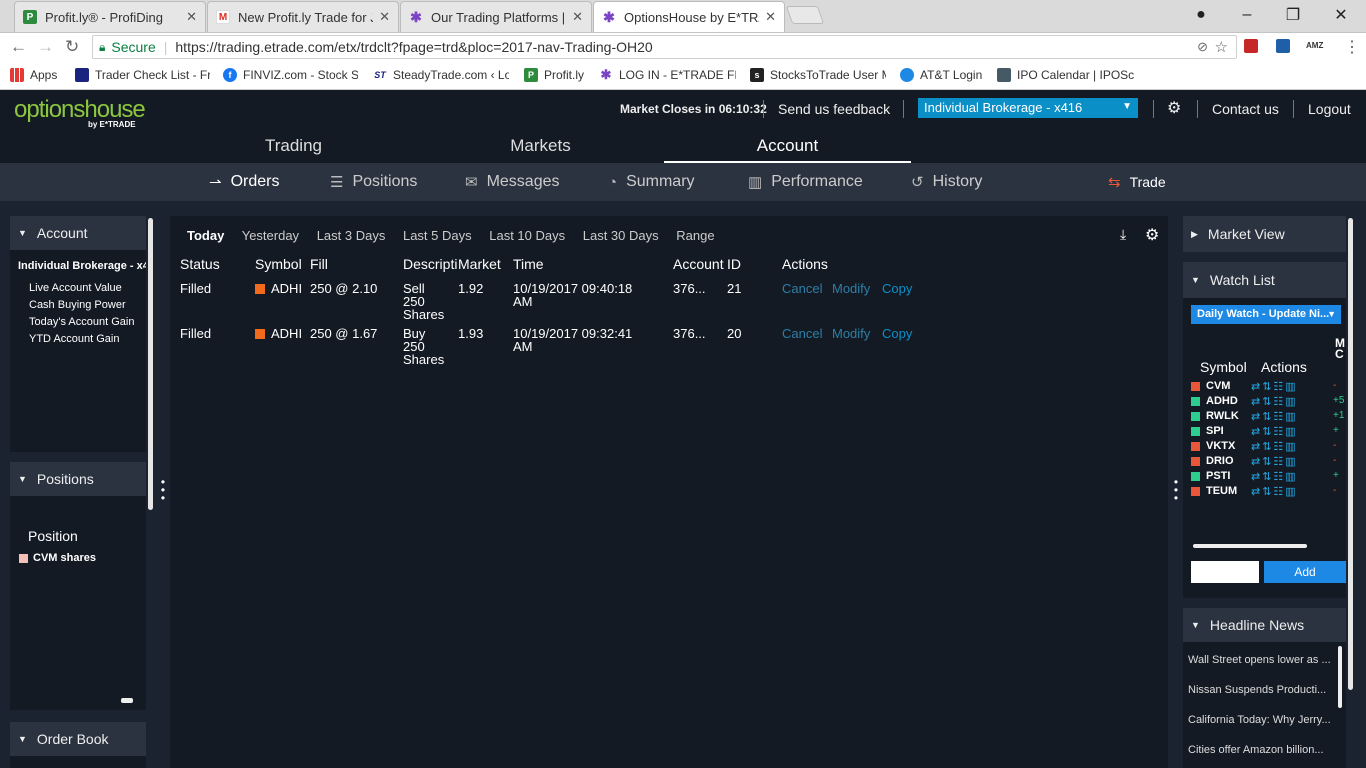 The image size is (1366, 768). Describe the element at coordinates (1028, 108) in the screenshot. I see `account-select: Individual Brokerage - x416 ▼` at that location.